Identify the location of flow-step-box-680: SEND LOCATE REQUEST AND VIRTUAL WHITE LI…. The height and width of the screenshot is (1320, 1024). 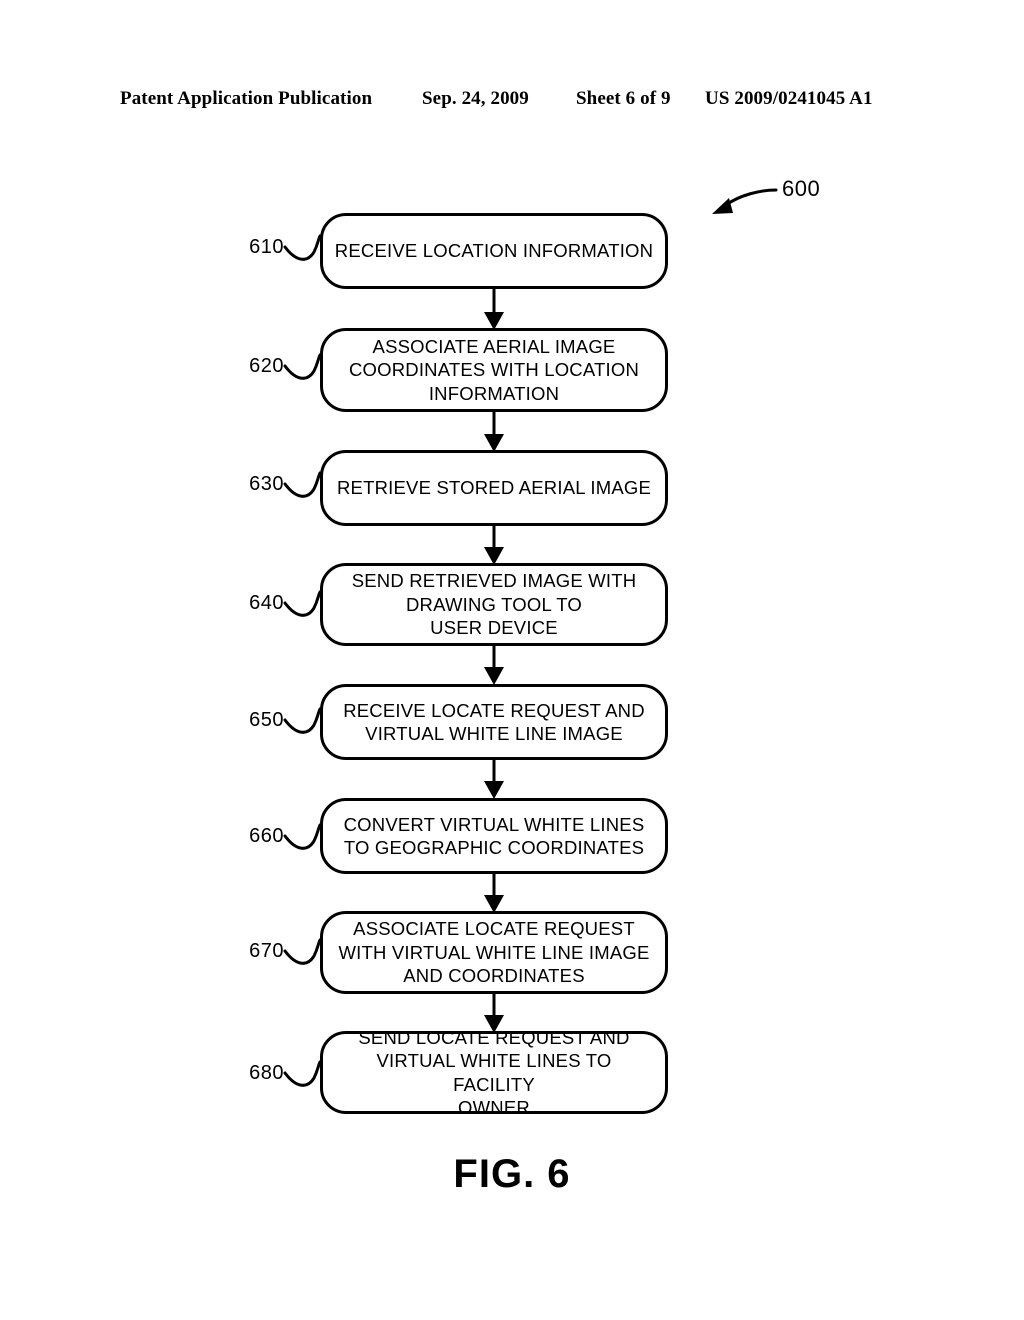
(494, 1072).